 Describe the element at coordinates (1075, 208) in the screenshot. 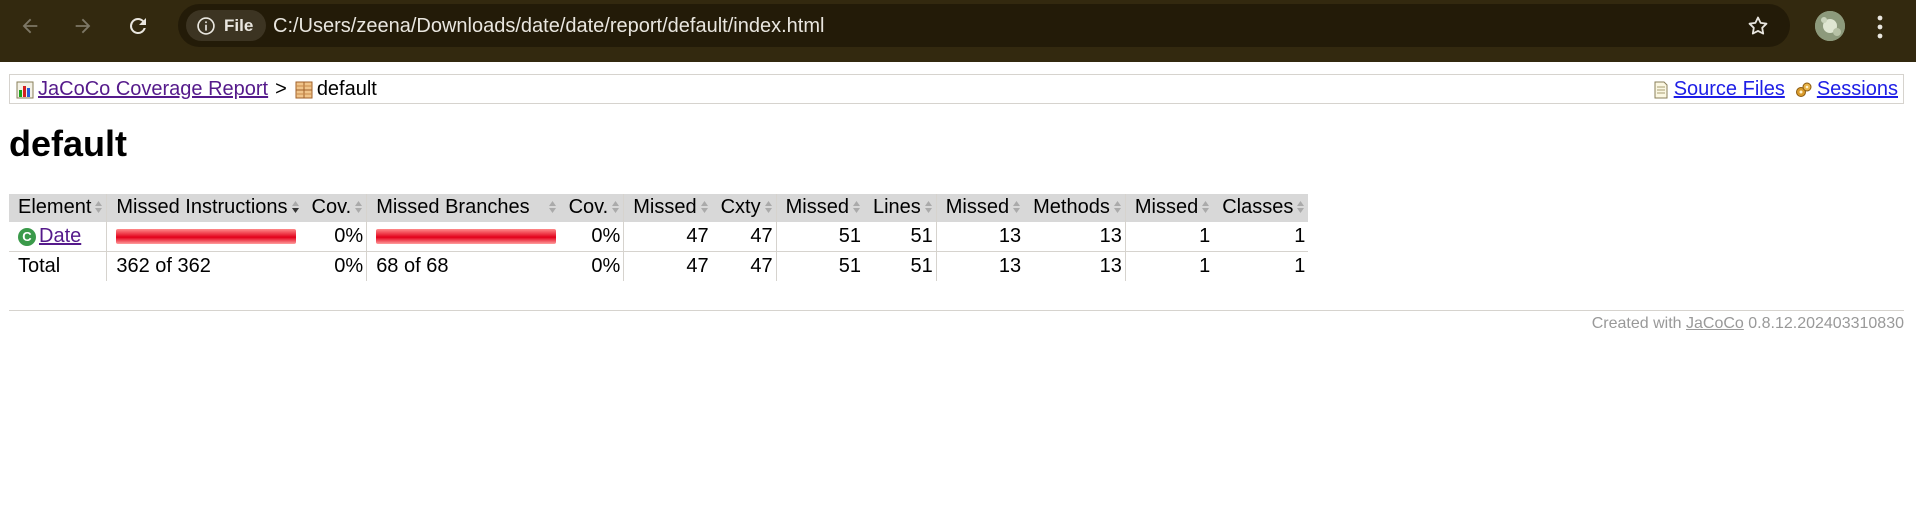

I see `col-methods: Methods` at that location.